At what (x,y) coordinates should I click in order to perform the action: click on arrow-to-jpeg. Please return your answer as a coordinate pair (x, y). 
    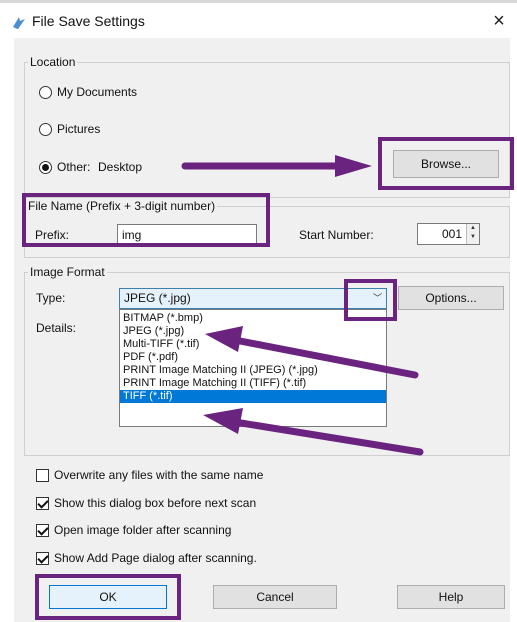
    Looking at the image, I should click on (312, 352).